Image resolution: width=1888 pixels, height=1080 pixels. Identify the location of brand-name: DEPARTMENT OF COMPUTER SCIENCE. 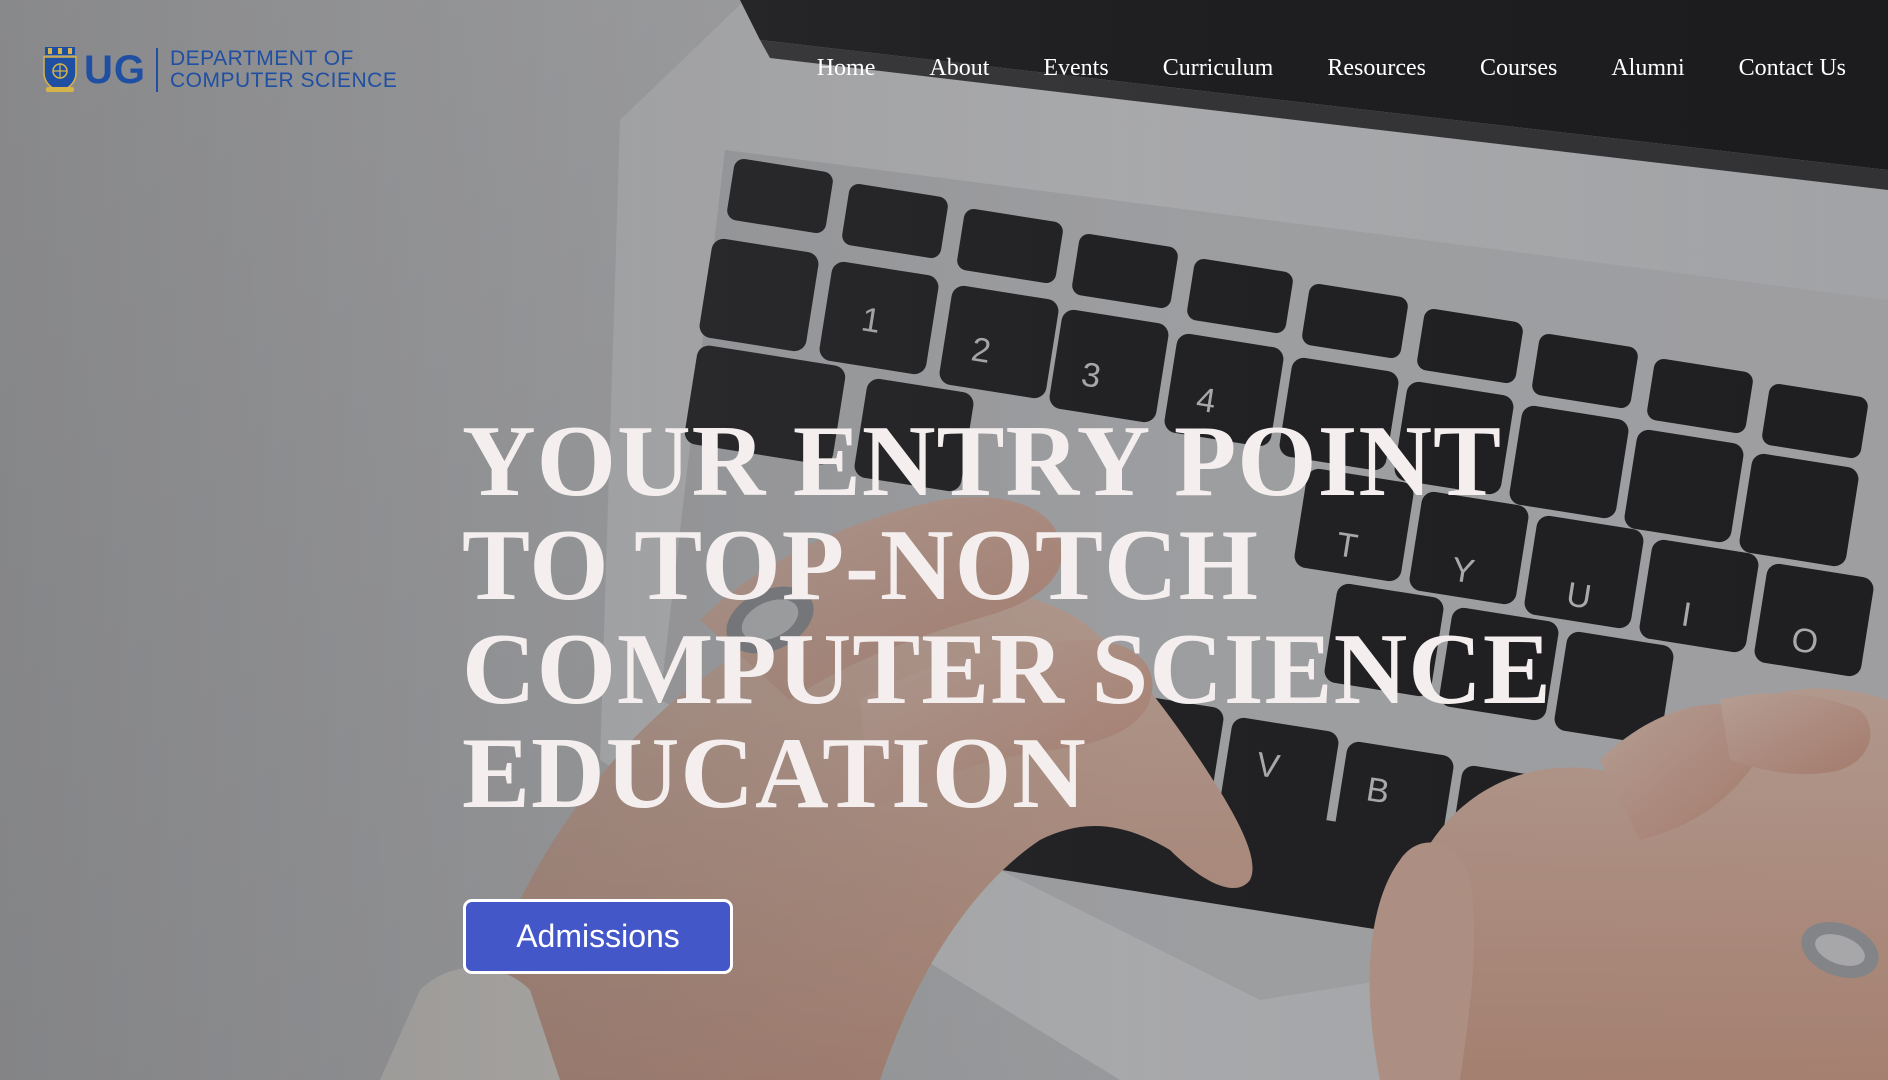
(283, 70).